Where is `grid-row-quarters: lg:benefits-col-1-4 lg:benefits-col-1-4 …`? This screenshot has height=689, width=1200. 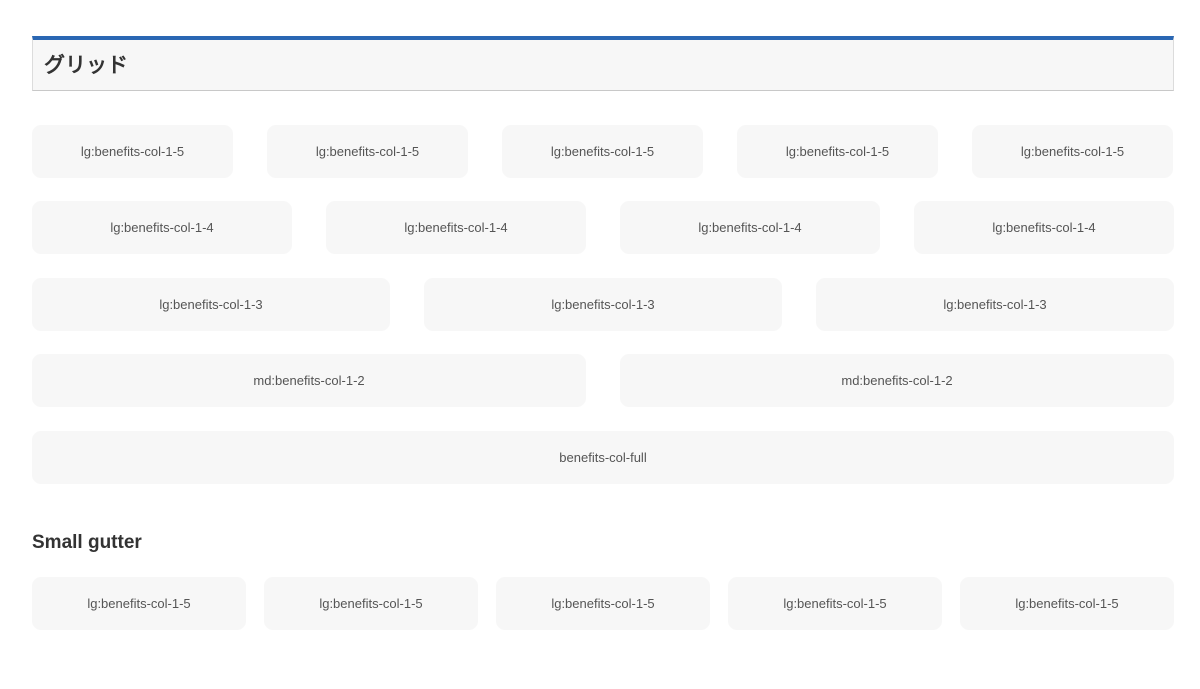
grid-row-quarters: lg:benefits-col-1-4 lg:benefits-col-1-4 … is located at coordinates (603, 227).